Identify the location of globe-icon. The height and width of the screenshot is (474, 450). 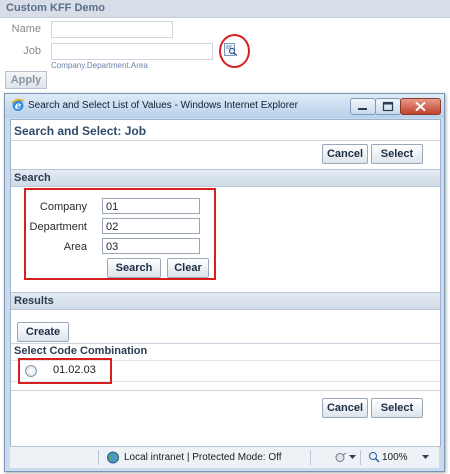
(113, 457).